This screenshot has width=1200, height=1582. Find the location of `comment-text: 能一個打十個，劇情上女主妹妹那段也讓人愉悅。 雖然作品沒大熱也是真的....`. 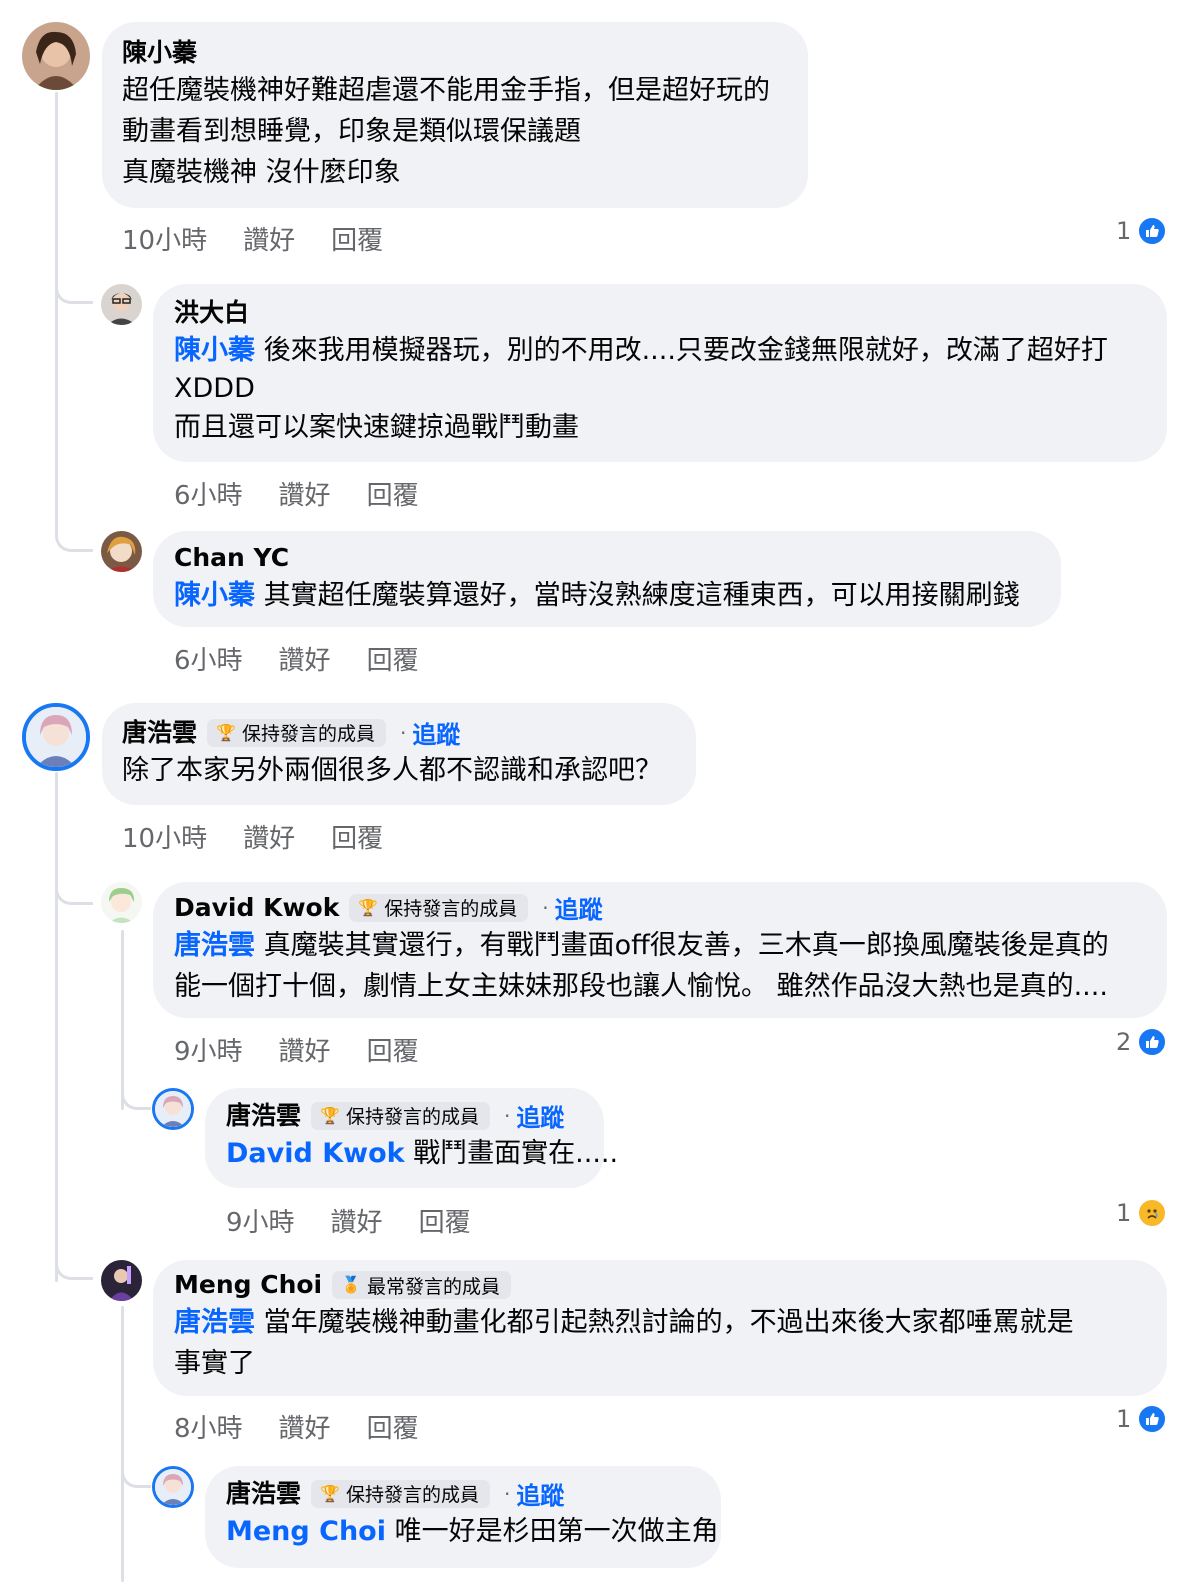

comment-text: 能一個打十個，劇情上女主妹妹那段也讓人愉悅。 雖然作品沒大熱也是真的.... is located at coordinates (641, 986).